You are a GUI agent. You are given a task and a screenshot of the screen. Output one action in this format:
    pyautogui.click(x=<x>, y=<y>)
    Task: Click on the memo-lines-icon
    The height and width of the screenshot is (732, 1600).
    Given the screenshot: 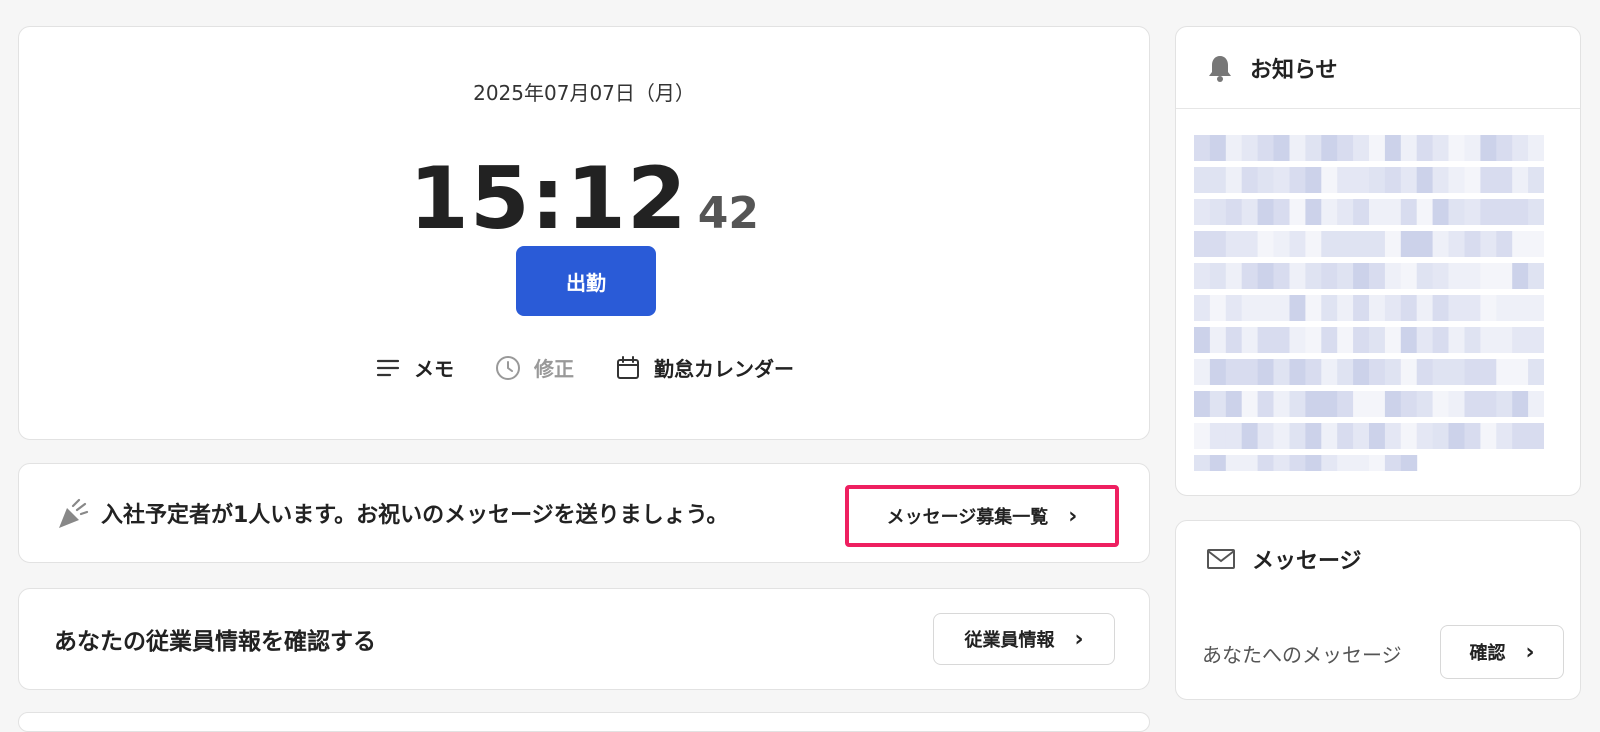 What is the action you would take?
    pyautogui.click(x=388, y=367)
    